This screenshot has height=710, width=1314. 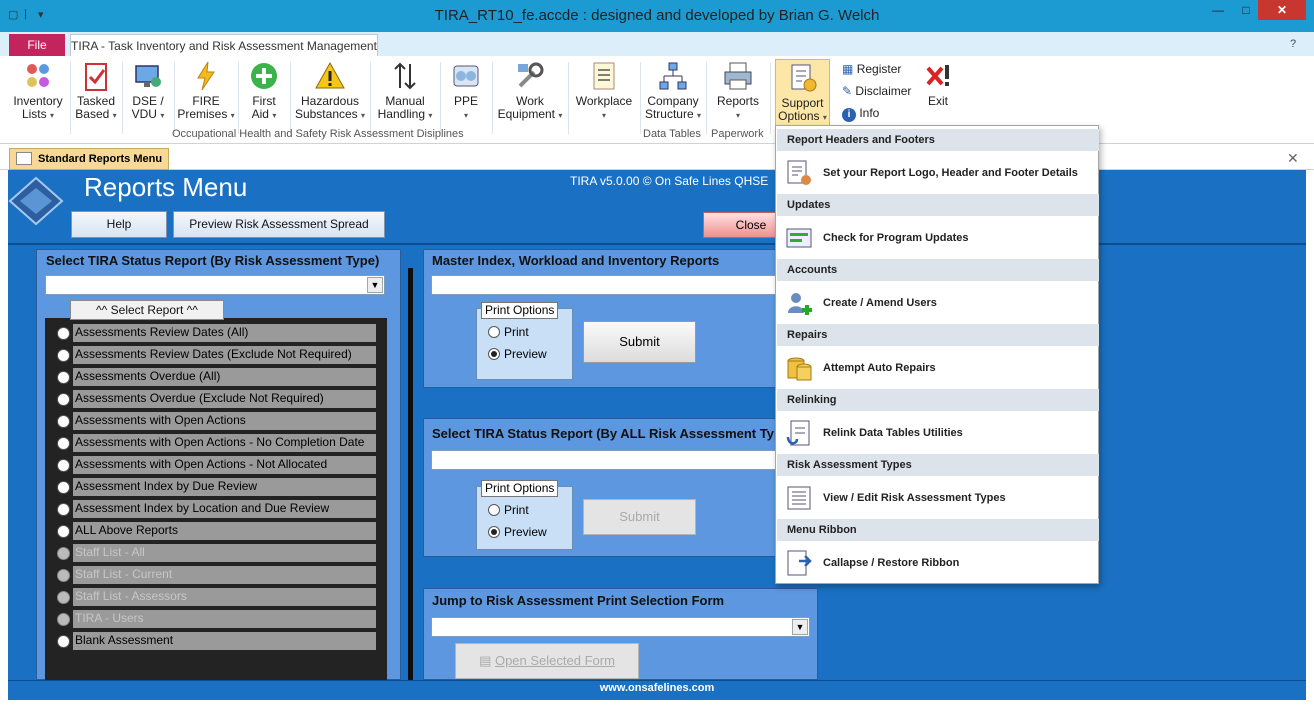 What do you see at coordinates (1246, 10) in the screenshot?
I see `maximize-button: □` at bounding box center [1246, 10].